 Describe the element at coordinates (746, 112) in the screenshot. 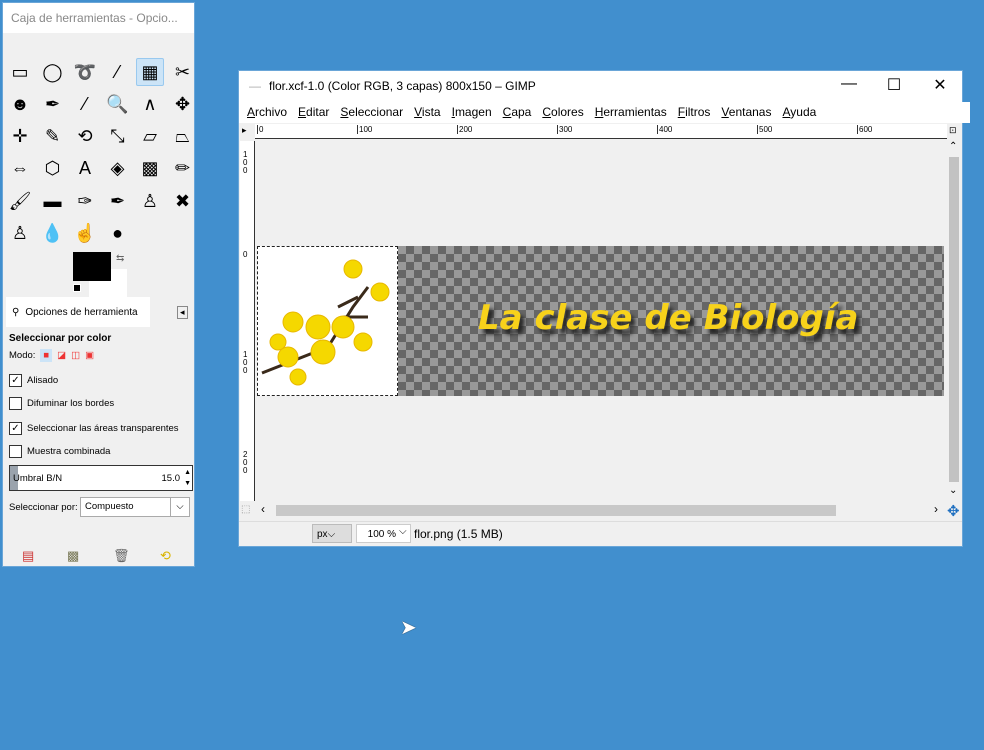

I see `menu-ventanas: Ventanas` at that location.